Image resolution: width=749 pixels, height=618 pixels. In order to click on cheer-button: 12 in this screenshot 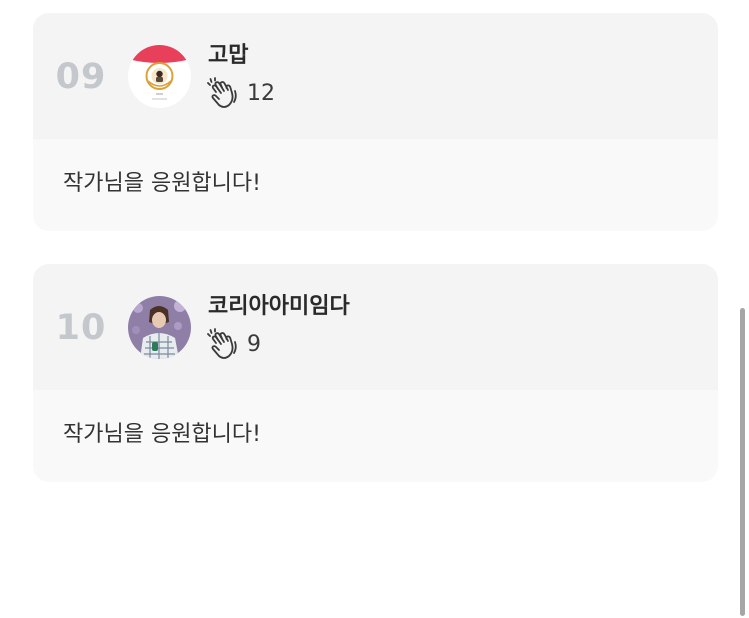, I will do `click(241, 94)`.